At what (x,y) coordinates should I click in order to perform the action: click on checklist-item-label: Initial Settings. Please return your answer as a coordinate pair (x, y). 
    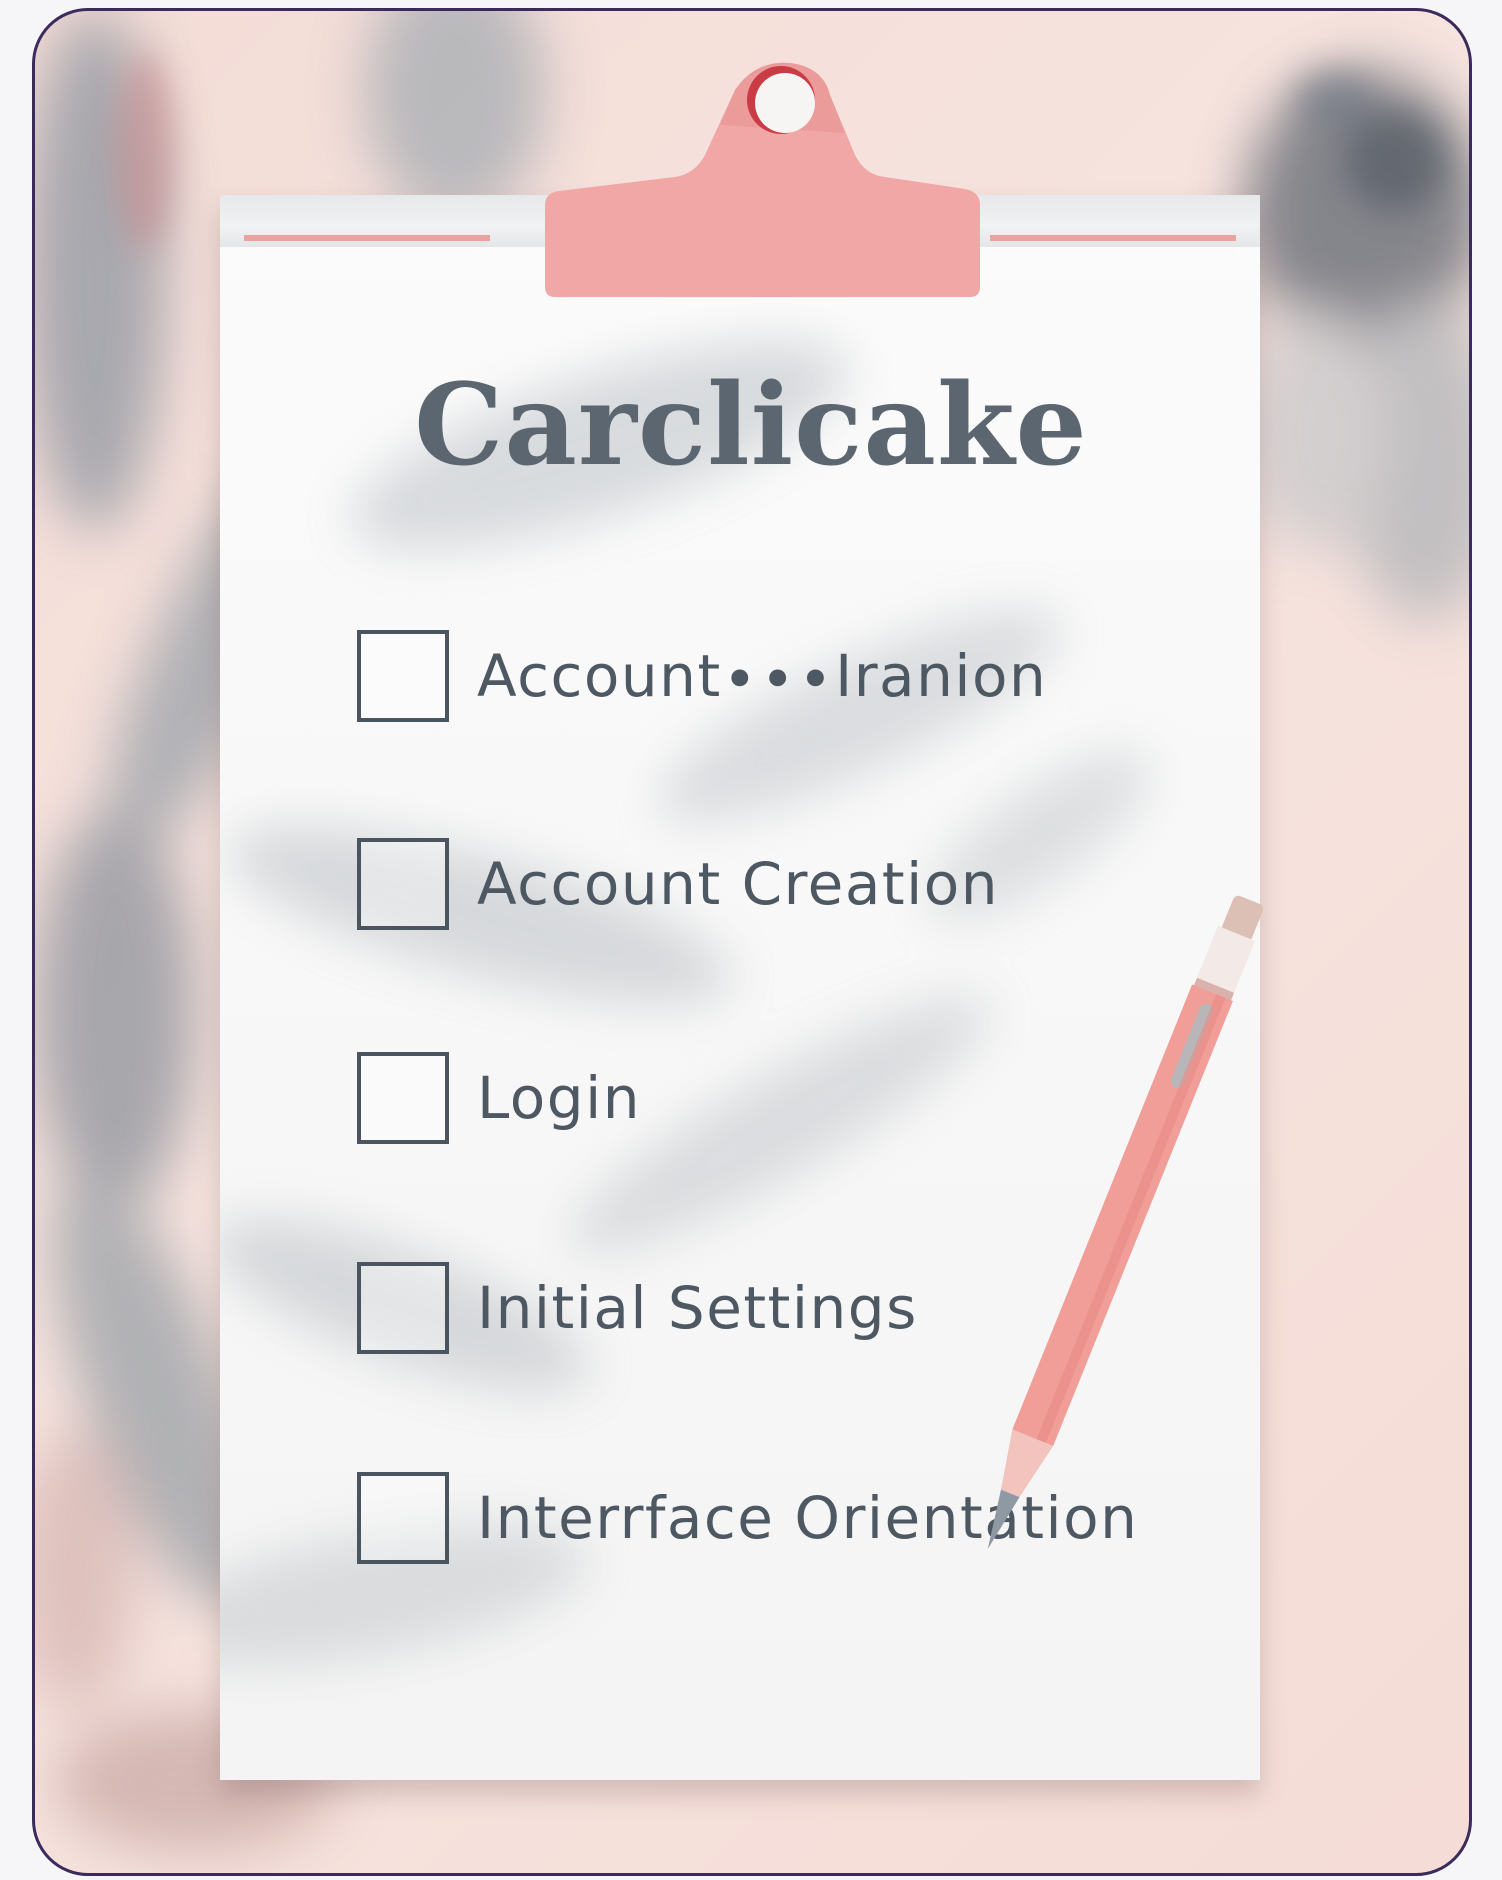
    Looking at the image, I should click on (697, 1308).